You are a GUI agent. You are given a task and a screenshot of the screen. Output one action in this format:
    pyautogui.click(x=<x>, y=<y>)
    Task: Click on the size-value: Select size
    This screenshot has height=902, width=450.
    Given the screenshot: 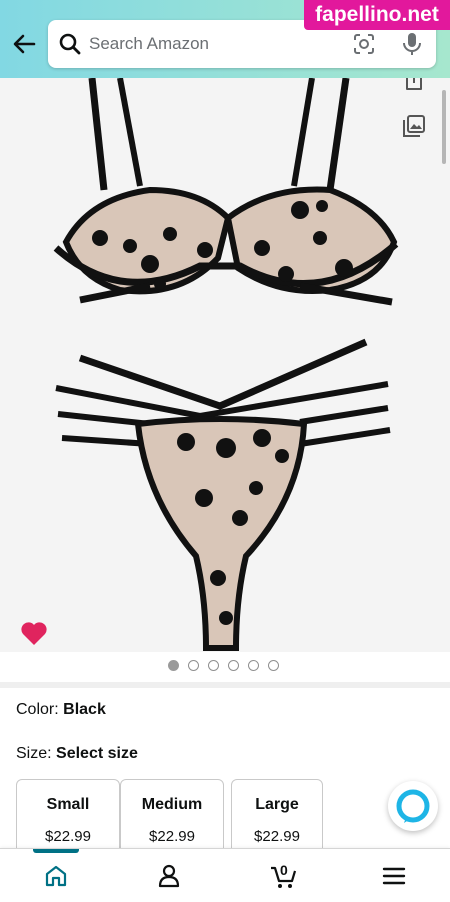 What is the action you would take?
    pyautogui.click(x=97, y=753)
    